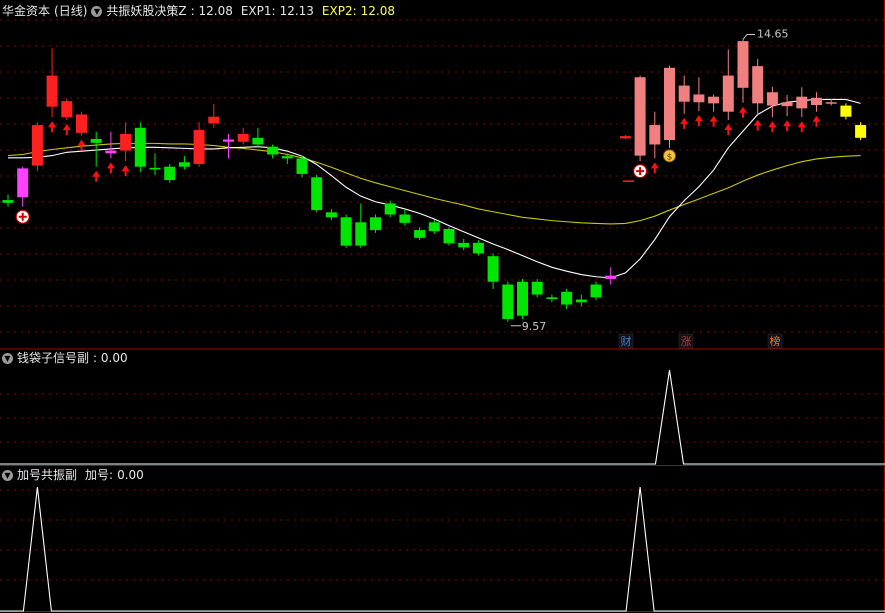 The height and width of the screenshot is (613, 885). I want to click on indicator-name: 共振妖股决策Z, so click(146, 11).